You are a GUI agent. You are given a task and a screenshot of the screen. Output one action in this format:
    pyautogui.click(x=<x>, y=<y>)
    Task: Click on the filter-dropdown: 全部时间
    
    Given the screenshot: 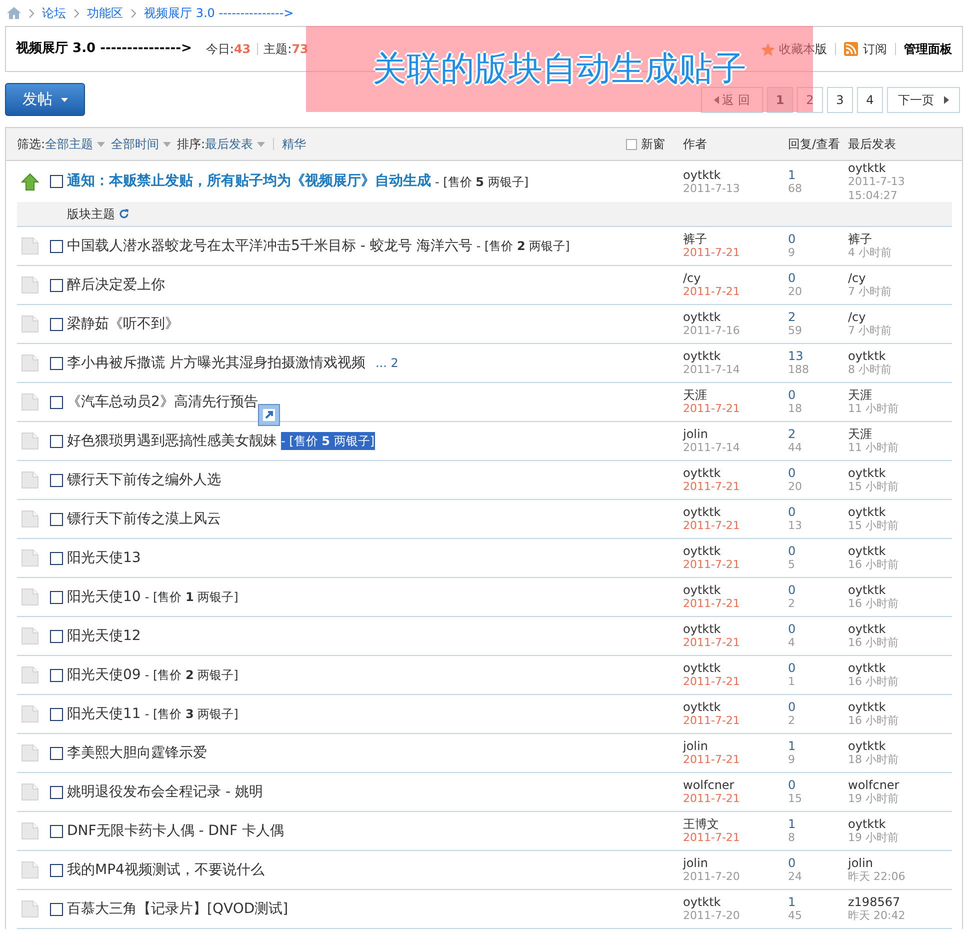 What is the action you would take?
    pyautogui.click(x=144, y=144)
    